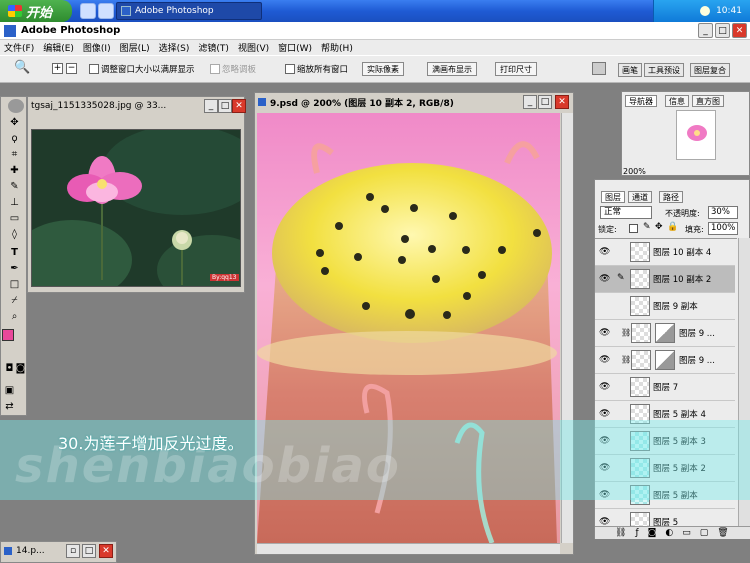 This screenshot has width=750, height=563. Describe the element at coordinates (106, 11) in the screenshot. I see `desktop-icon` at that location.